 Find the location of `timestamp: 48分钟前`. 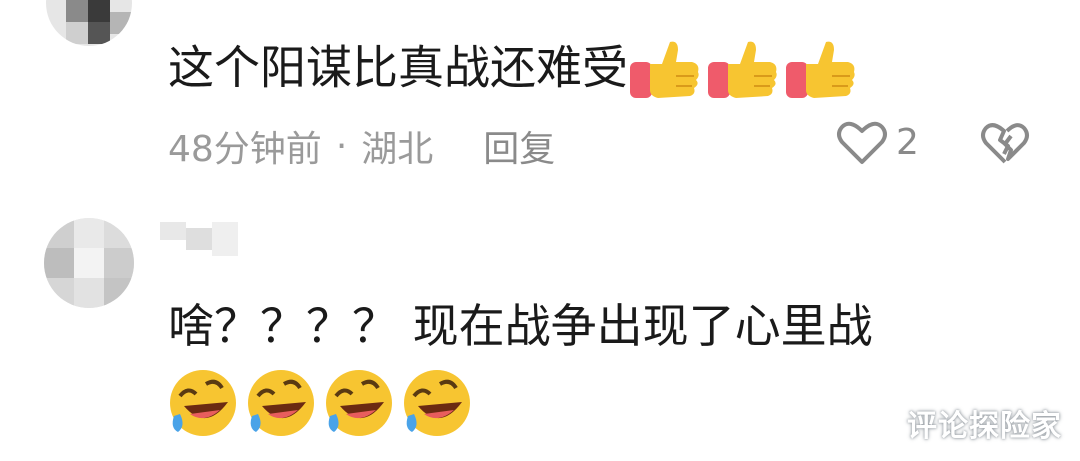

timestamp: 48分钟前 is located at coordinates (245, 149).